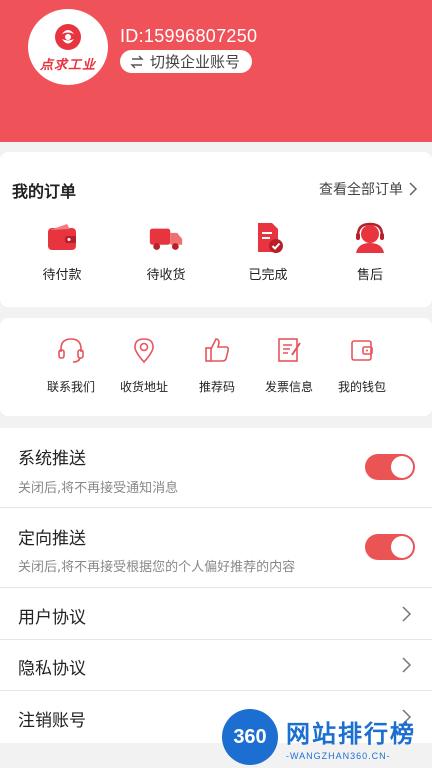  Describe the element at coordinates (370, 237) in the screenshot. I see `customer-service-icon` at that location.